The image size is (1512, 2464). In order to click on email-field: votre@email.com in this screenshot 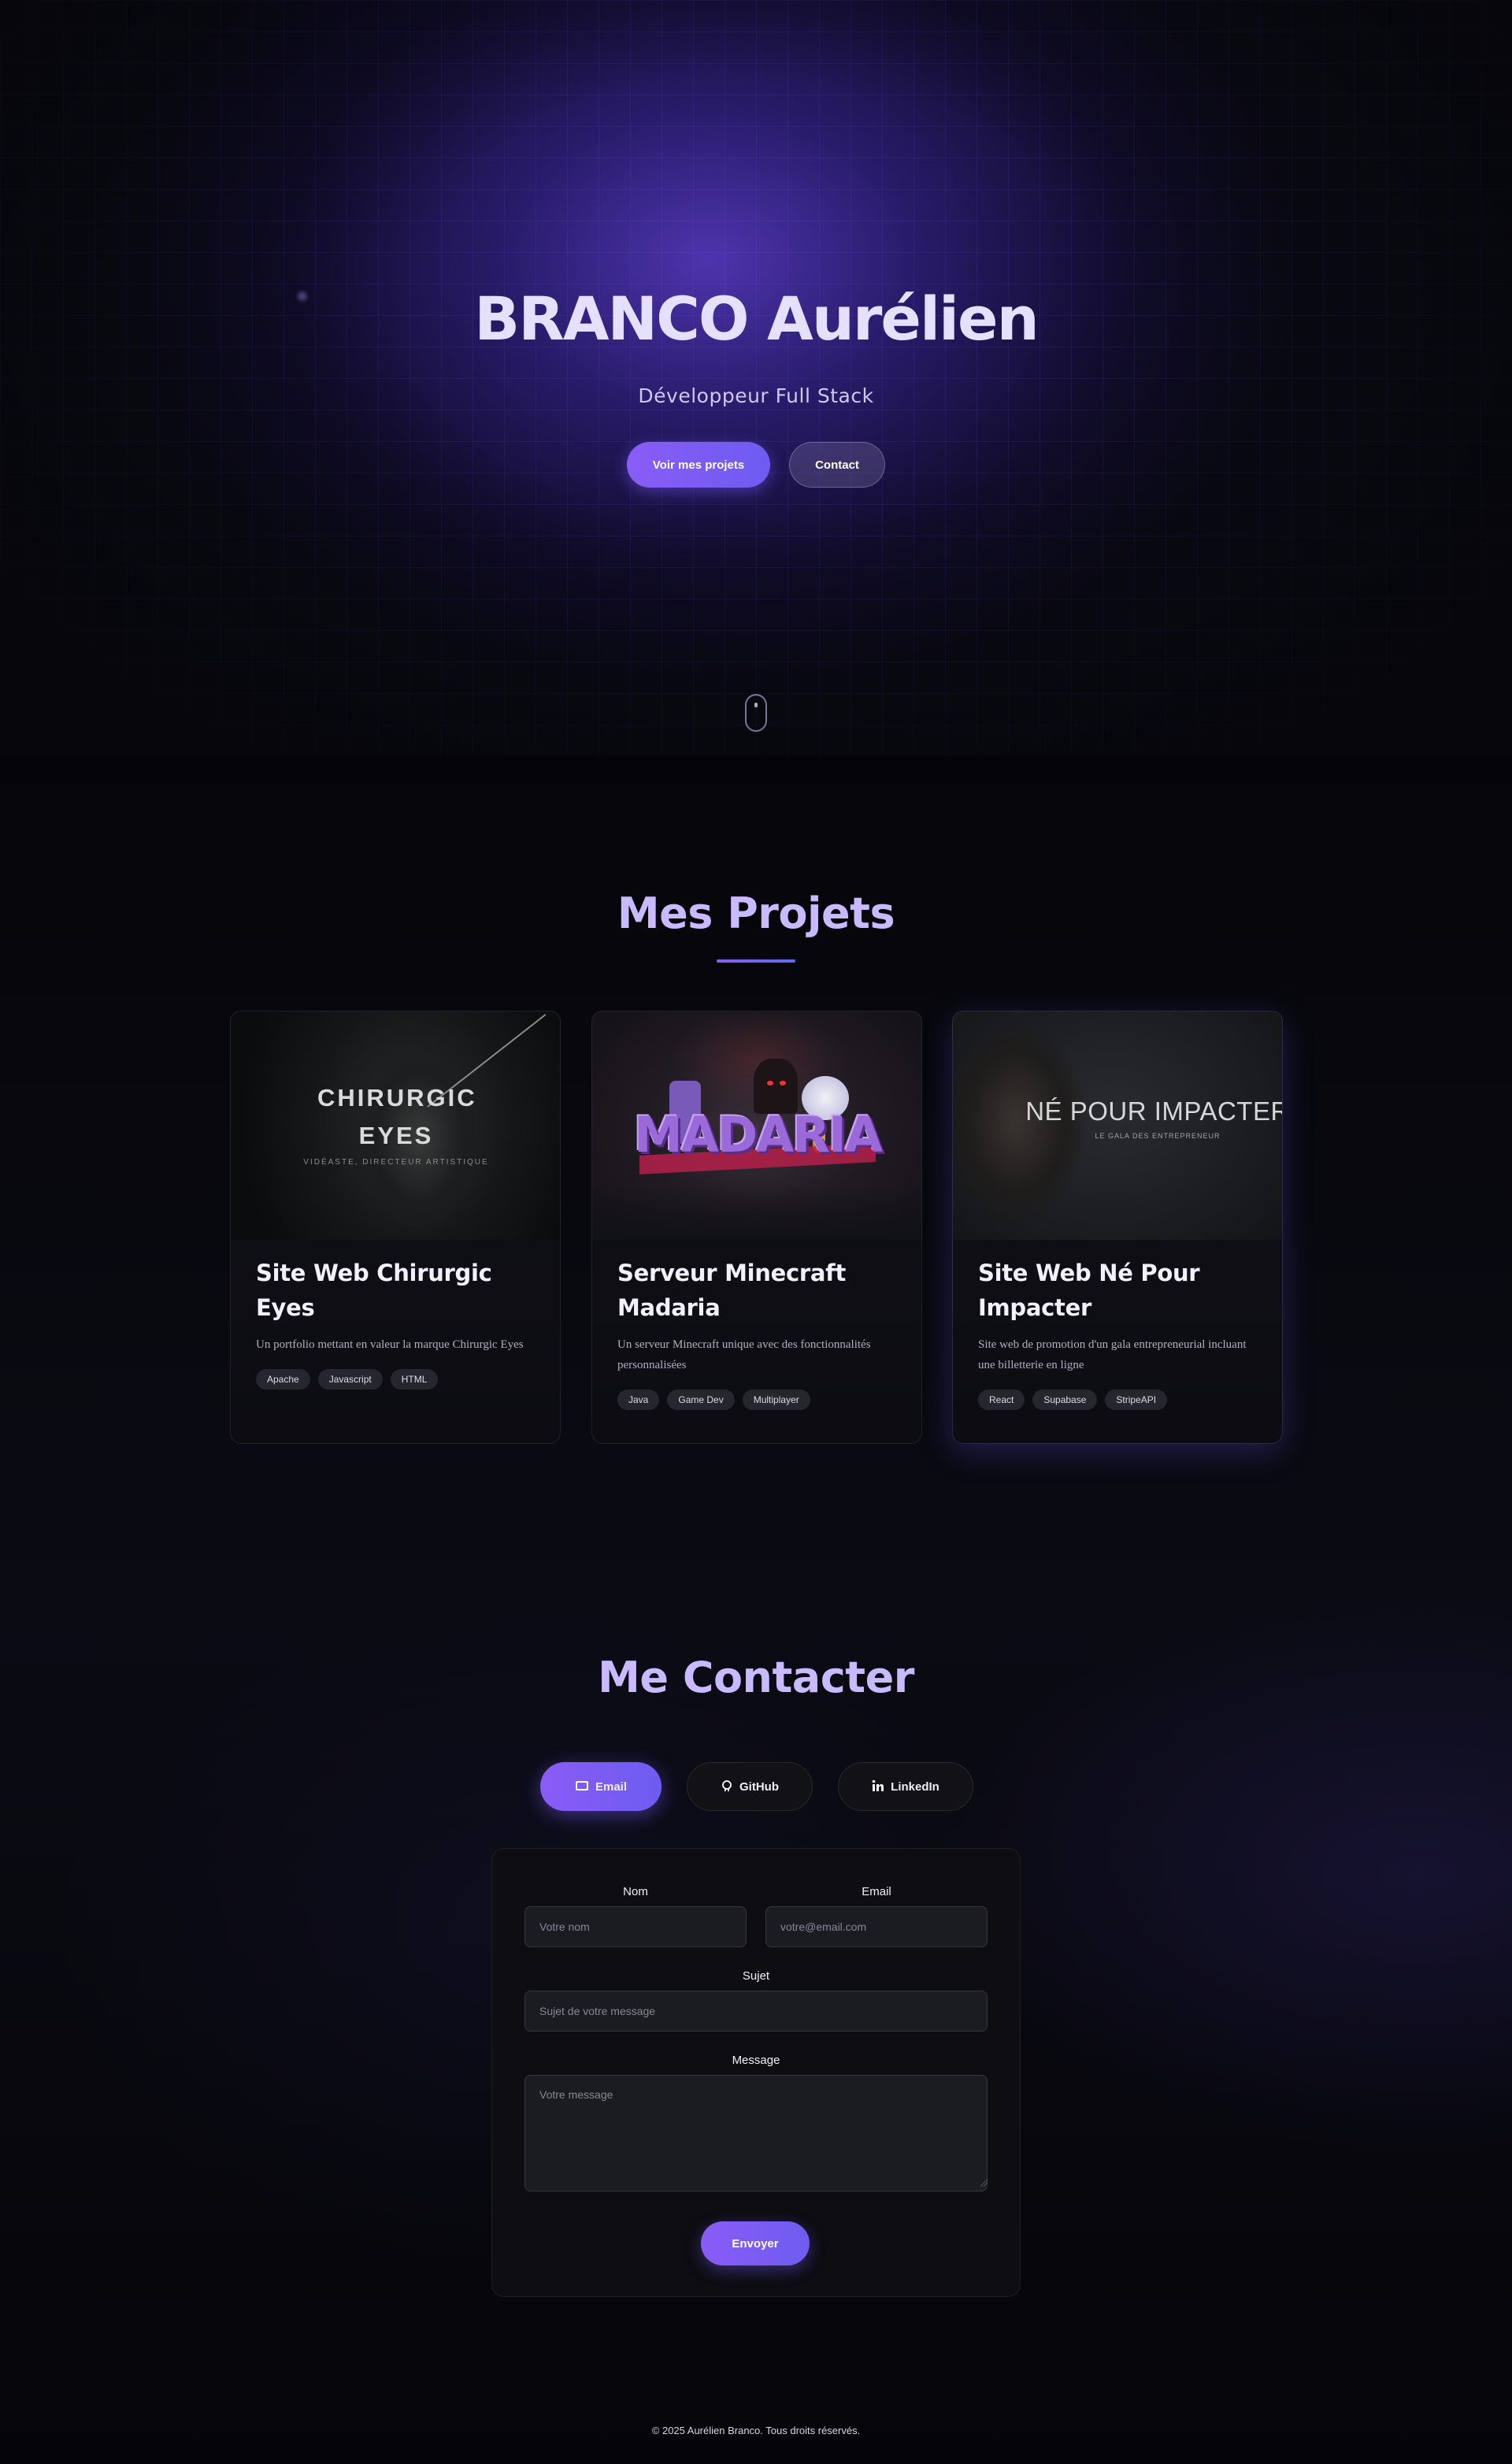, I will do `click(876, 1926)`.